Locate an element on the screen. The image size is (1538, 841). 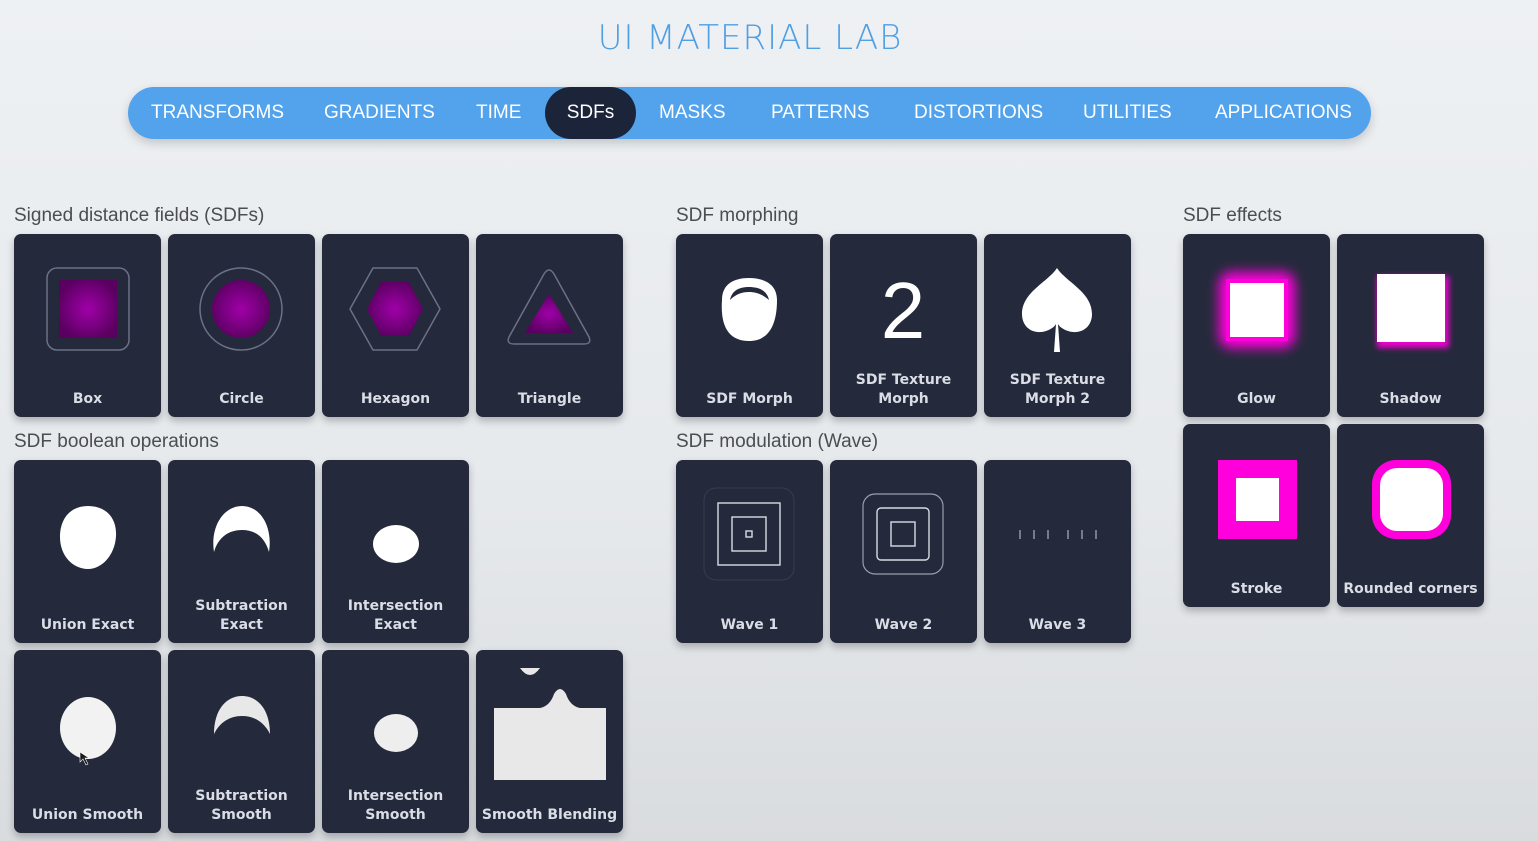
tab-transforms: TRANSFORMS is located at coordinates (217, 113).